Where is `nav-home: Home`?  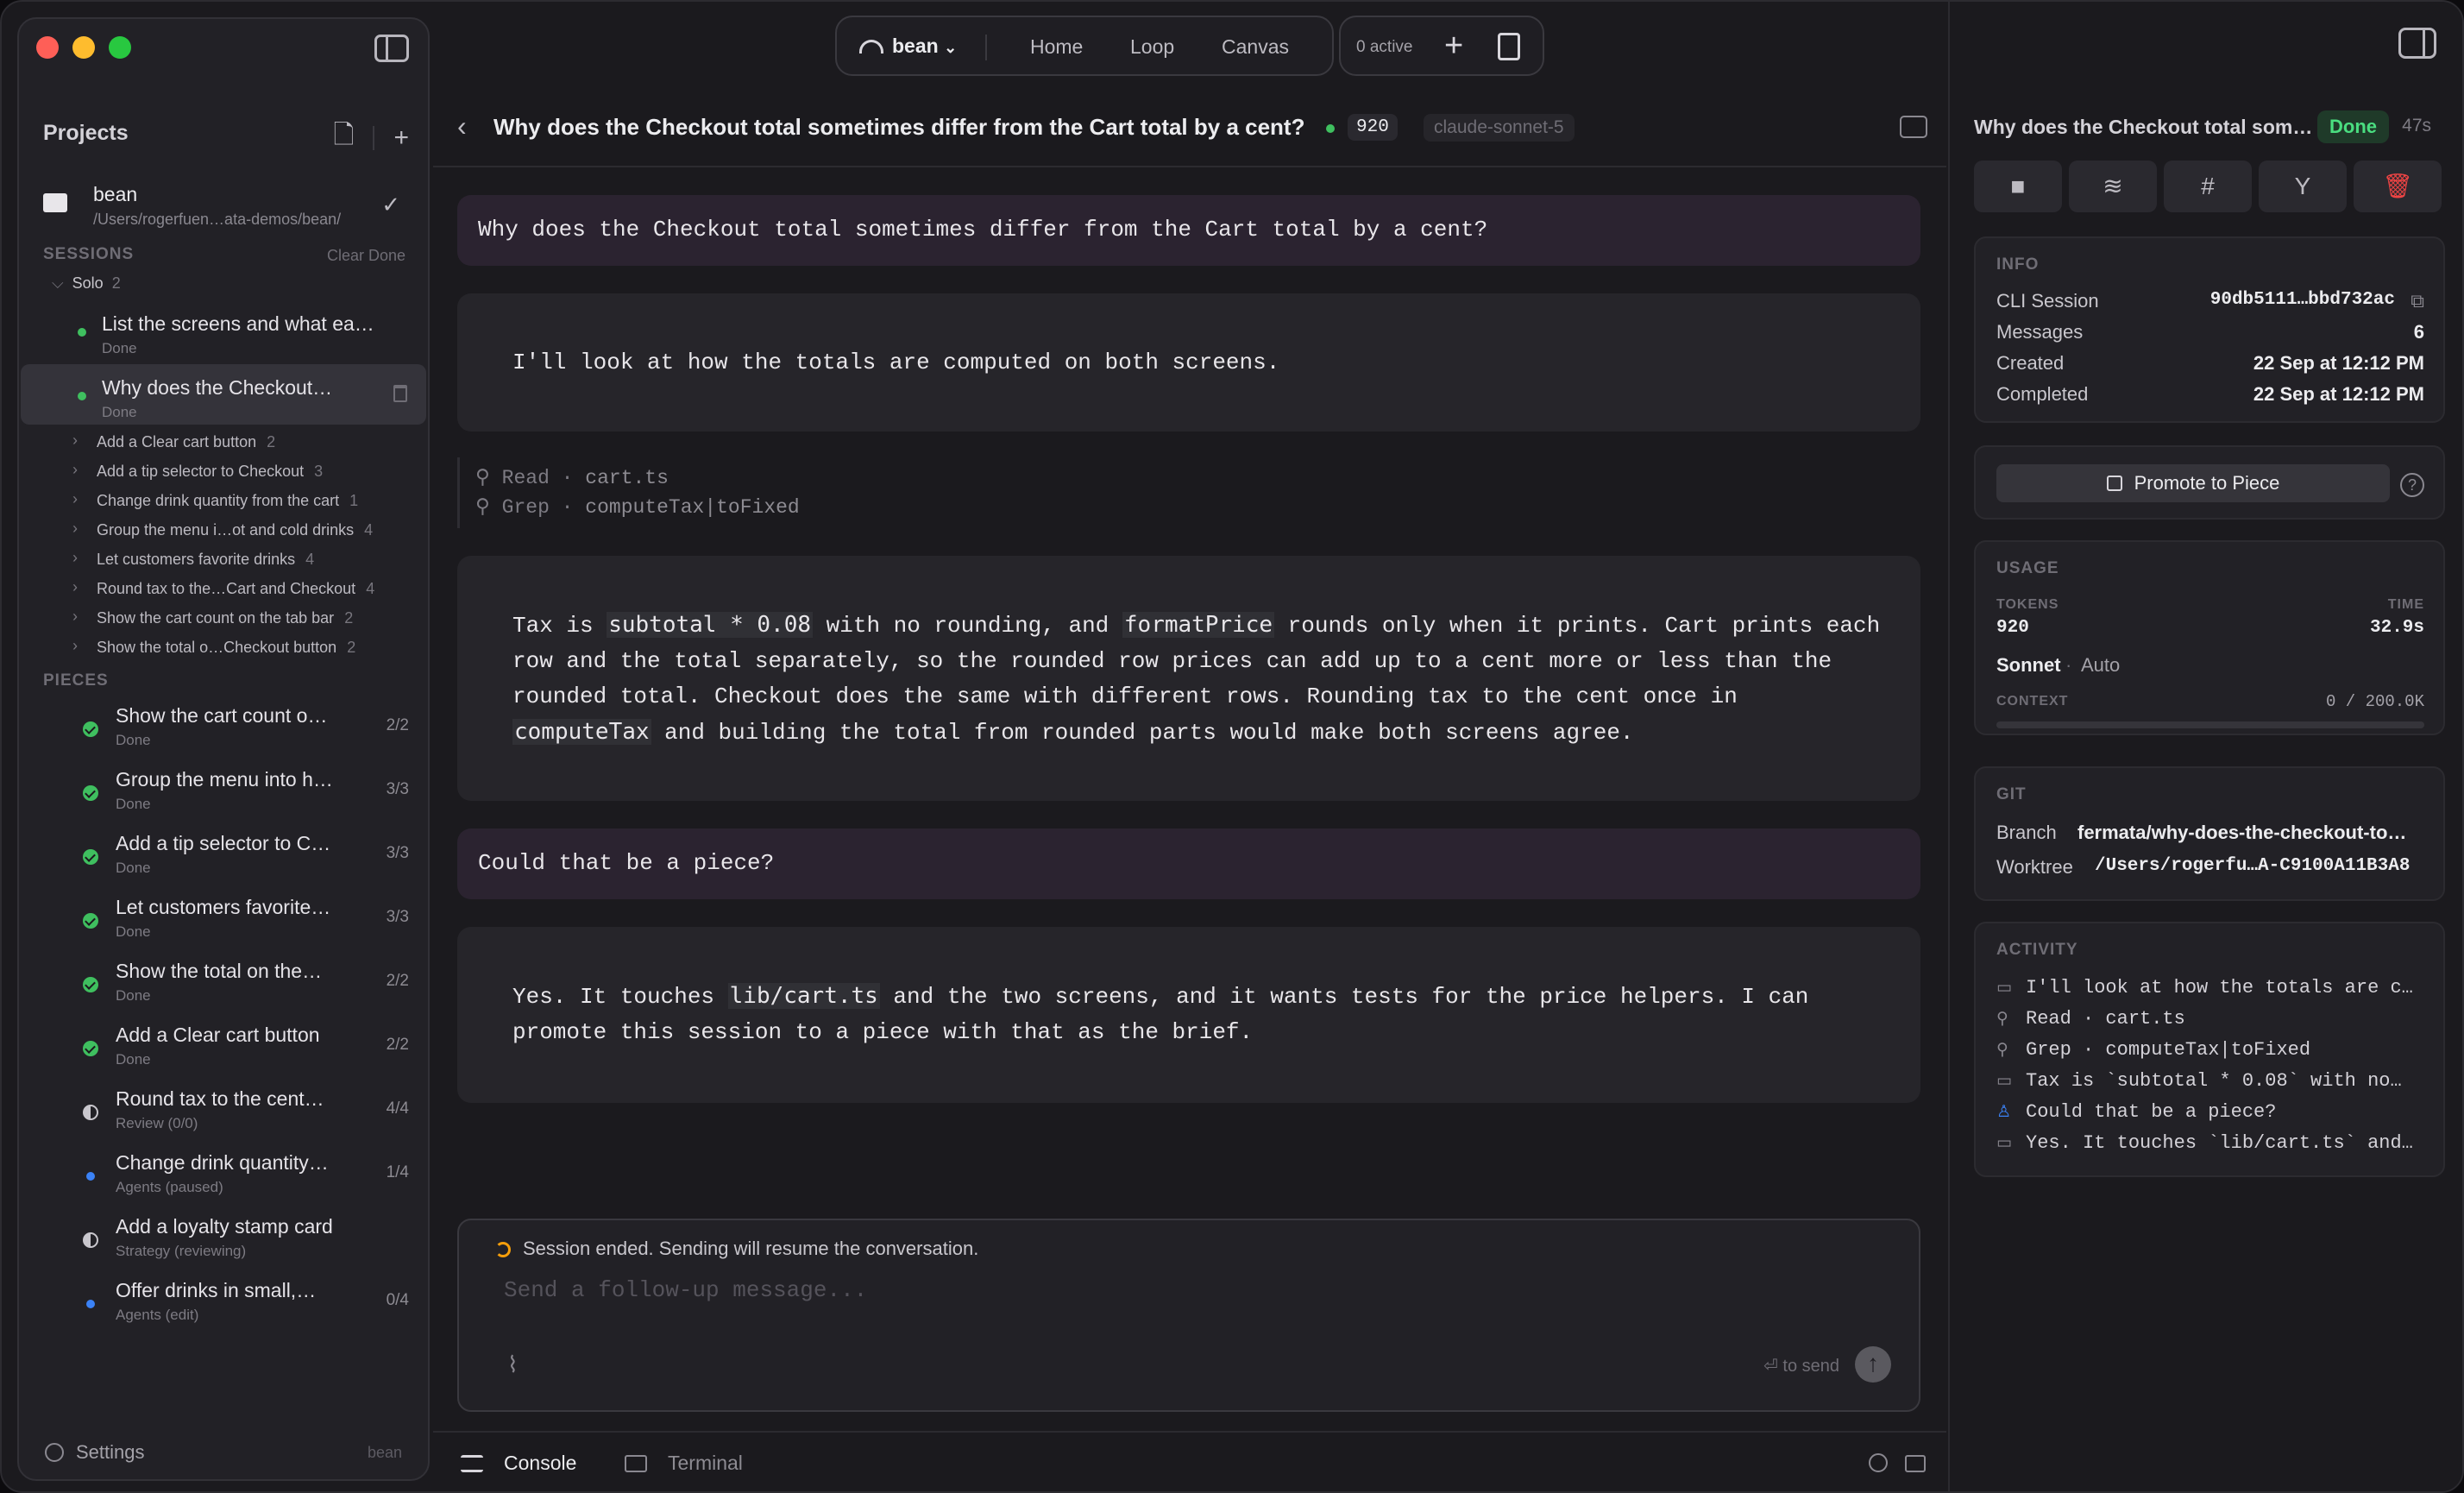
nav-home: Home is located at coordinates (1056, 47).